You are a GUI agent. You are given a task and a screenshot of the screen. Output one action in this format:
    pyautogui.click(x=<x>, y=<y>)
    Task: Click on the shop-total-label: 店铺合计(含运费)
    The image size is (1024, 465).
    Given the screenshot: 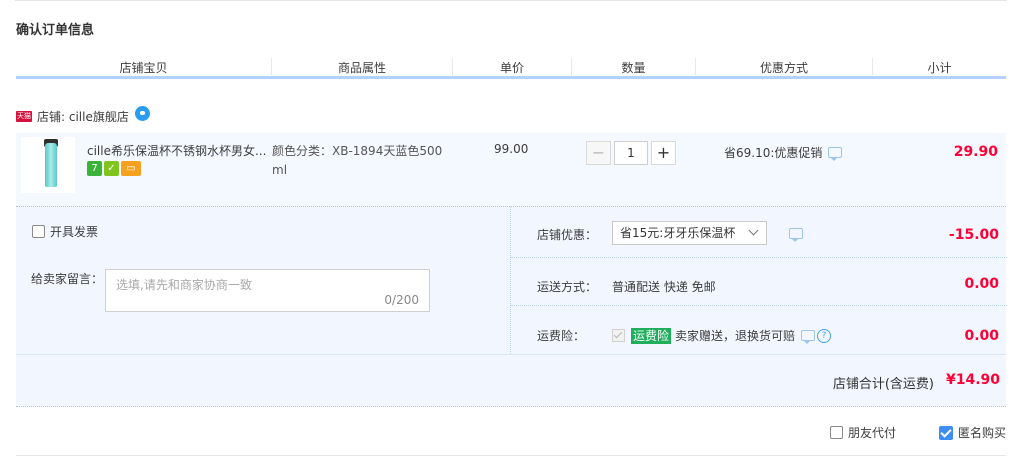 What is the action you would take?
    pyautogui.click(x=883, y=384)
    